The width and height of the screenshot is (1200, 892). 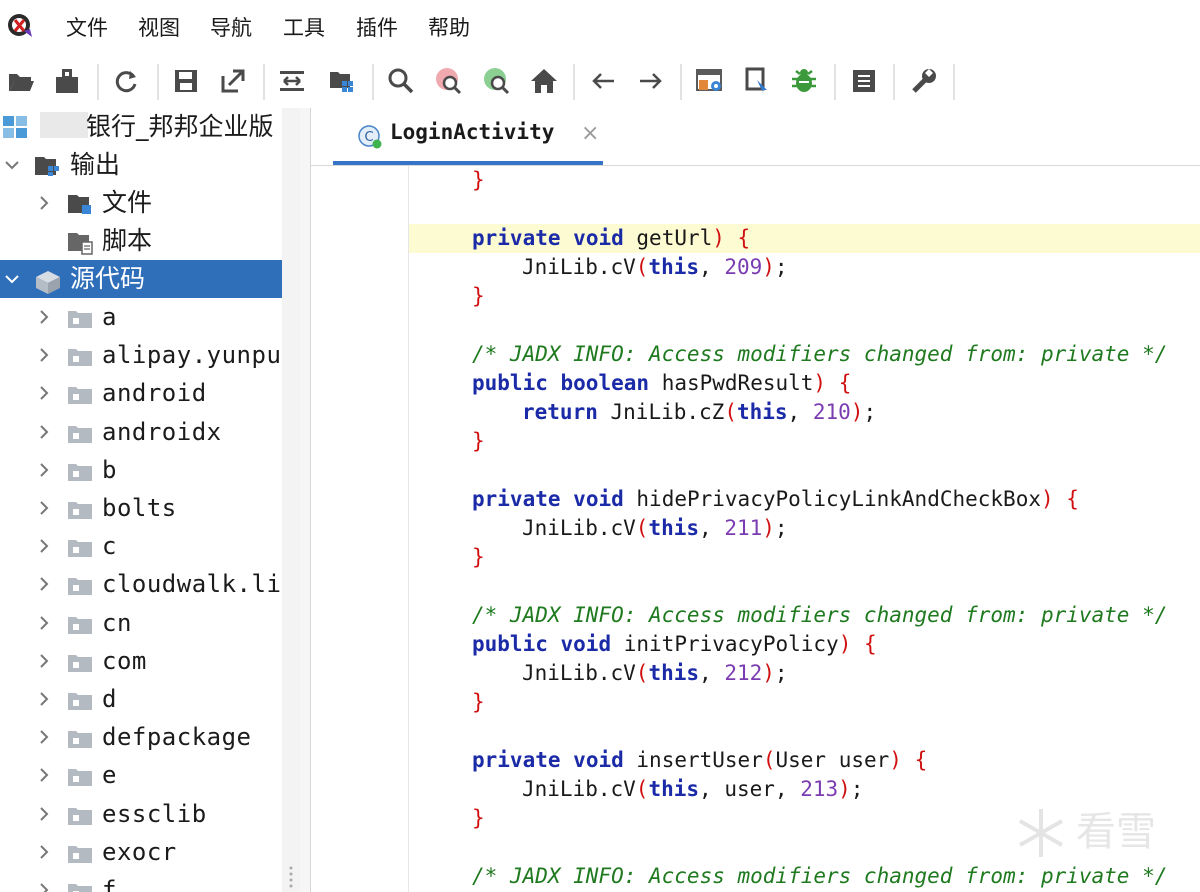 What do you see at coordinates (377, 28) in the screenshot?
I see `menu-plugins: 插件` at bounding box center [377, 28].